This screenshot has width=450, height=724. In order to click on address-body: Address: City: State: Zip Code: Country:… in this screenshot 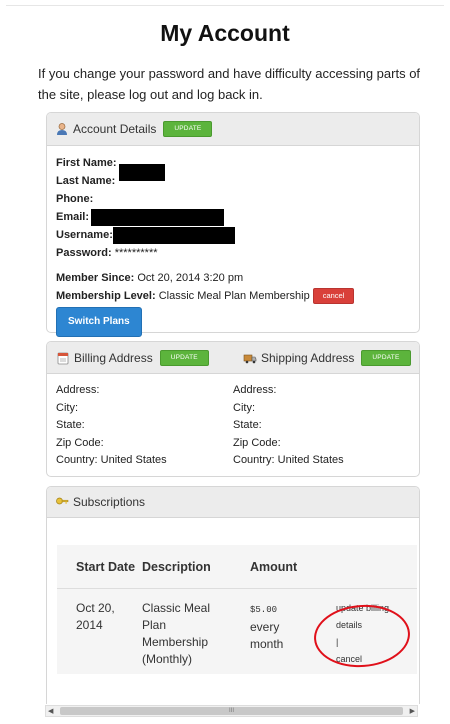, I will do `click(233, 426)`.